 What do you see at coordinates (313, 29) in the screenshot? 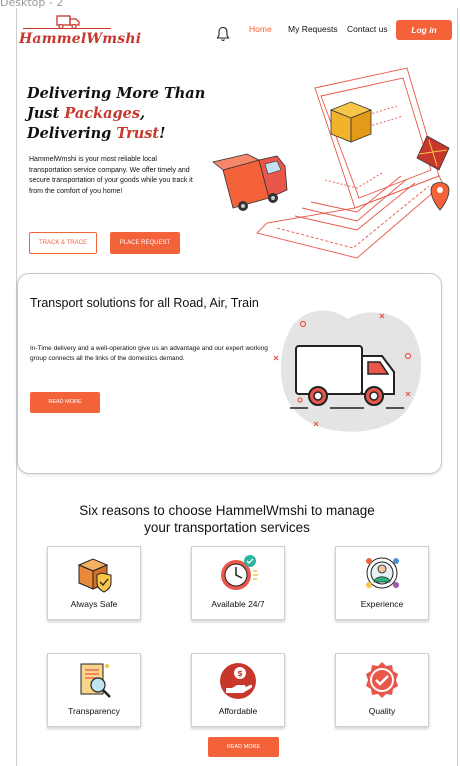
I see `nav-my-requests: My Requests` at bounding box center [313, 29].